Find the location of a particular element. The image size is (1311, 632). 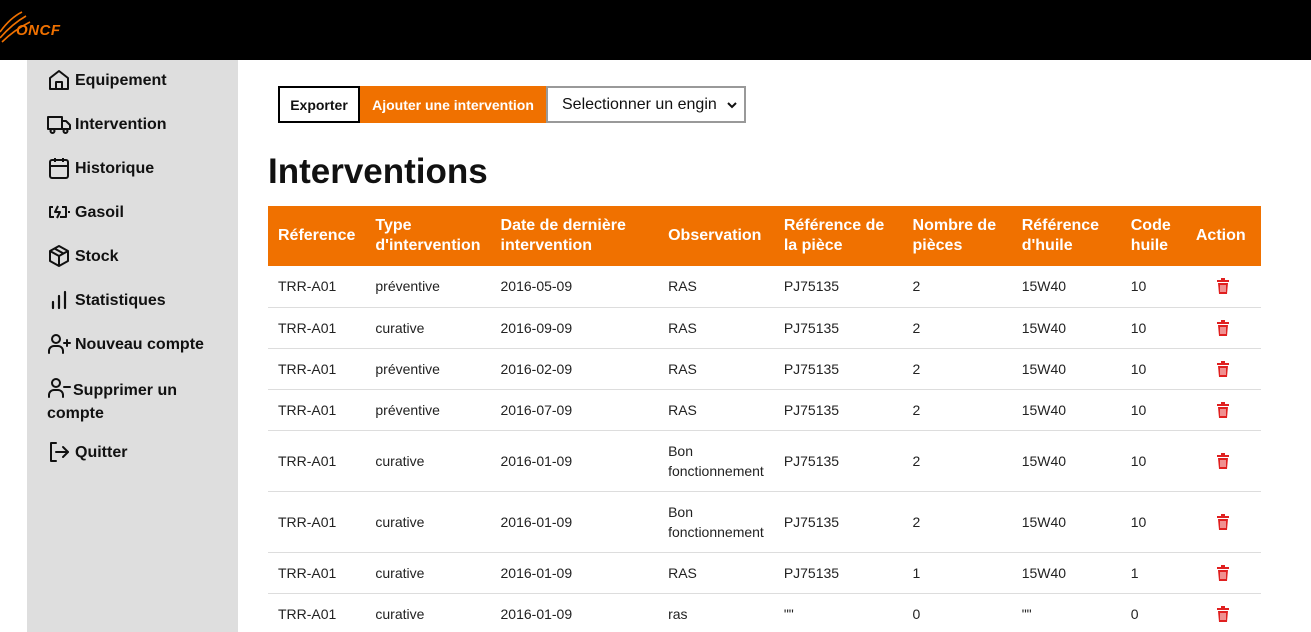

top-bar: ONCF is located at coordinates (655, 30).